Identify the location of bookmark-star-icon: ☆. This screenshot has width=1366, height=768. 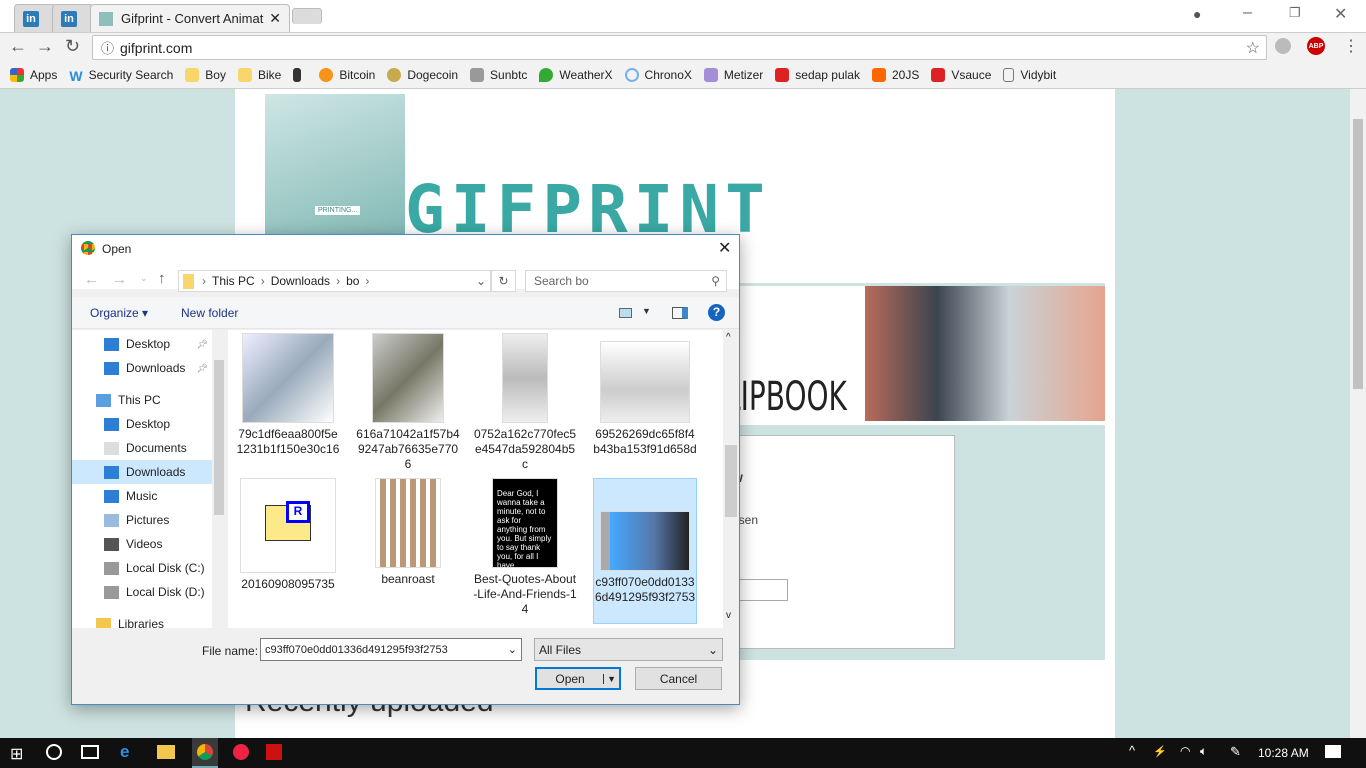
(1253, 48).